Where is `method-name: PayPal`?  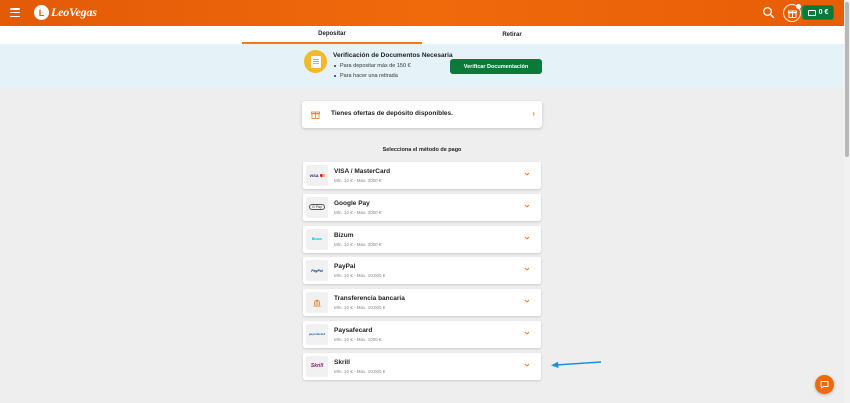
method-name: PayPal is located at coordinates (345, 267).